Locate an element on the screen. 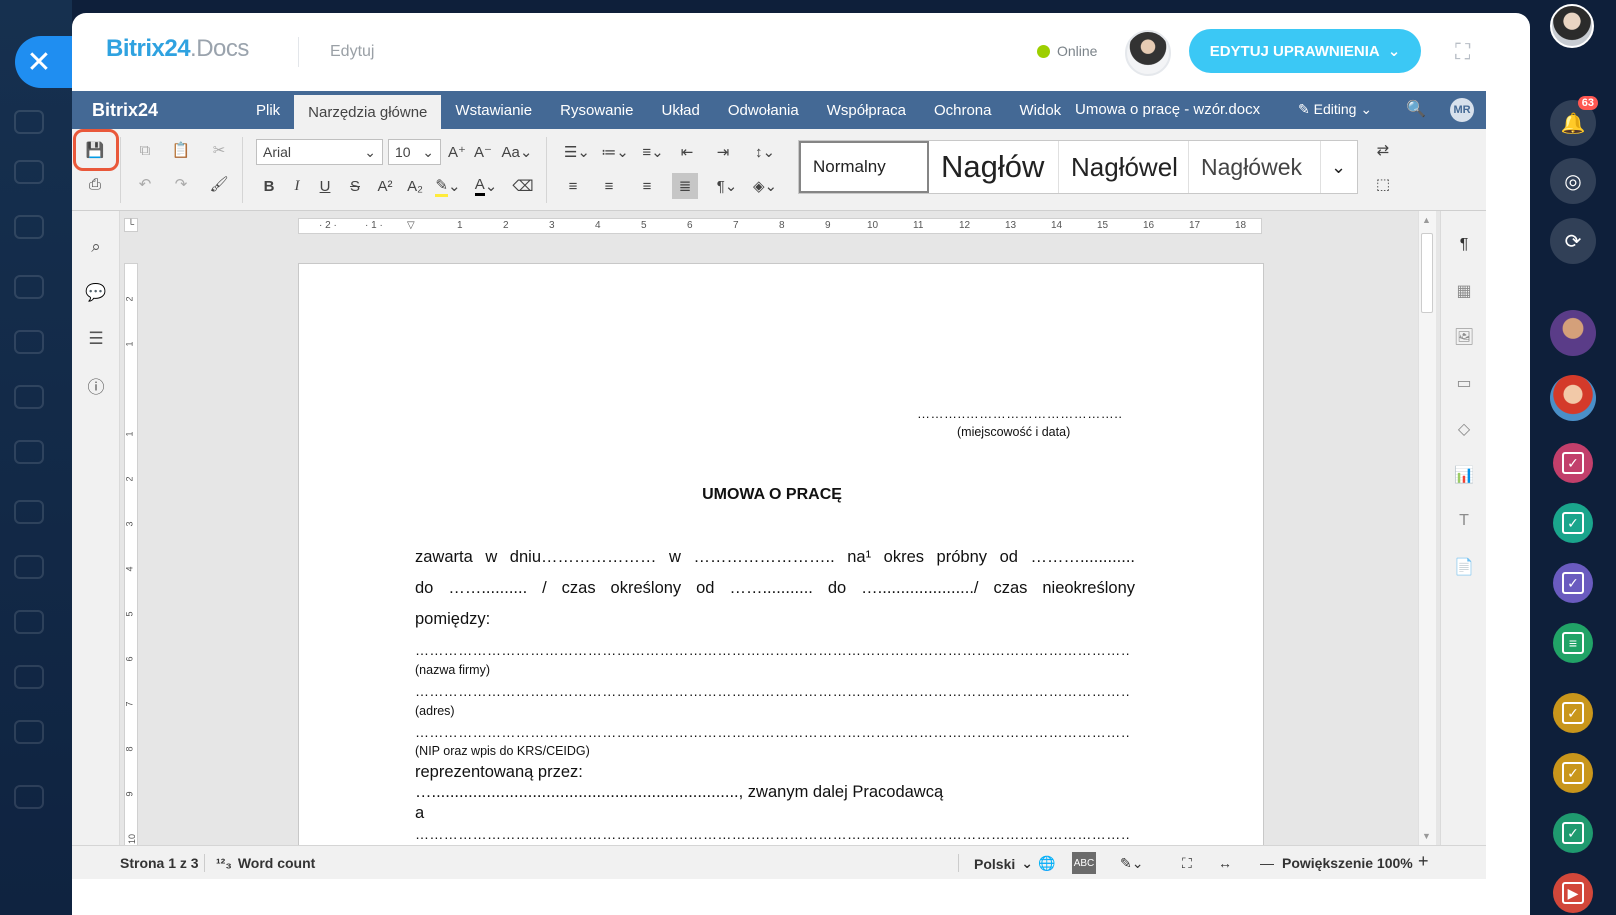 This screenshot has height=915, width=1616. word-count-button: ¹²₃ Word count is located at coordinates (265, 863).